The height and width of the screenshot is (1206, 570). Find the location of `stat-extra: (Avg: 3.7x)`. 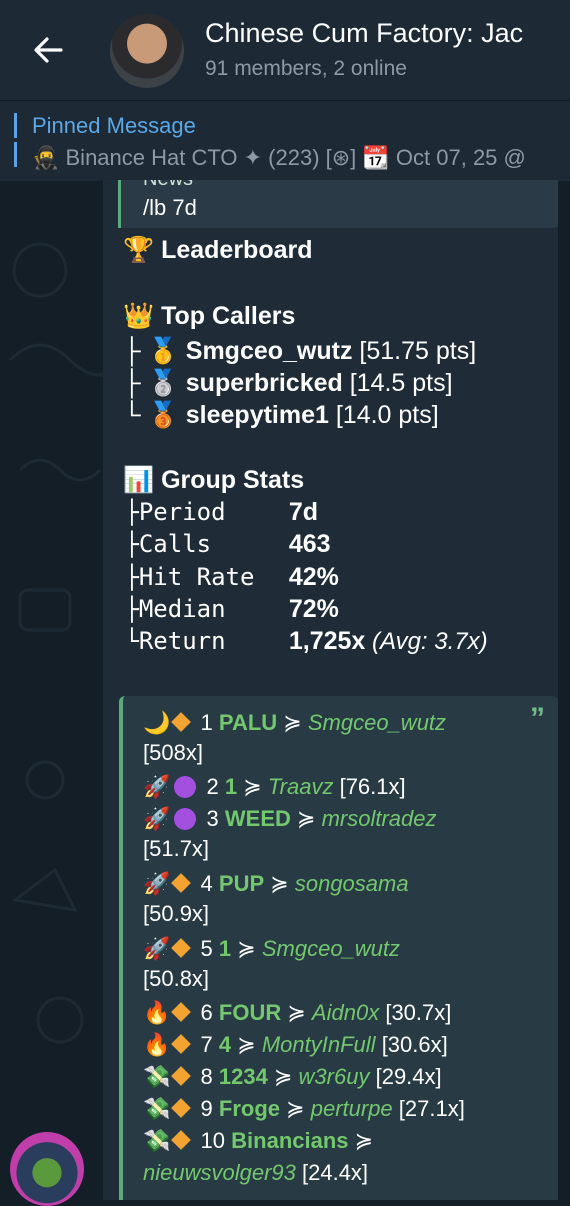

stat-extra: (Avg: 3.7x) is located at coordinates (426, 641).